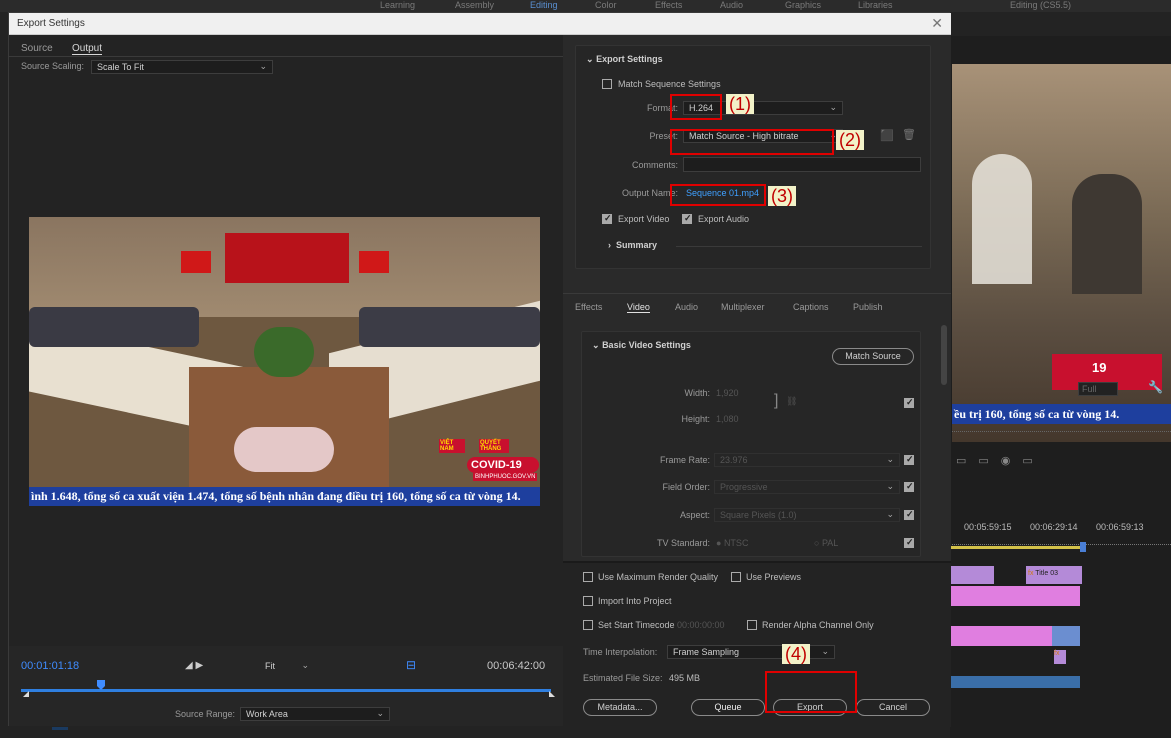 The image size is (1171, 738). I want to click on preview-people-row, so click(114, 327).